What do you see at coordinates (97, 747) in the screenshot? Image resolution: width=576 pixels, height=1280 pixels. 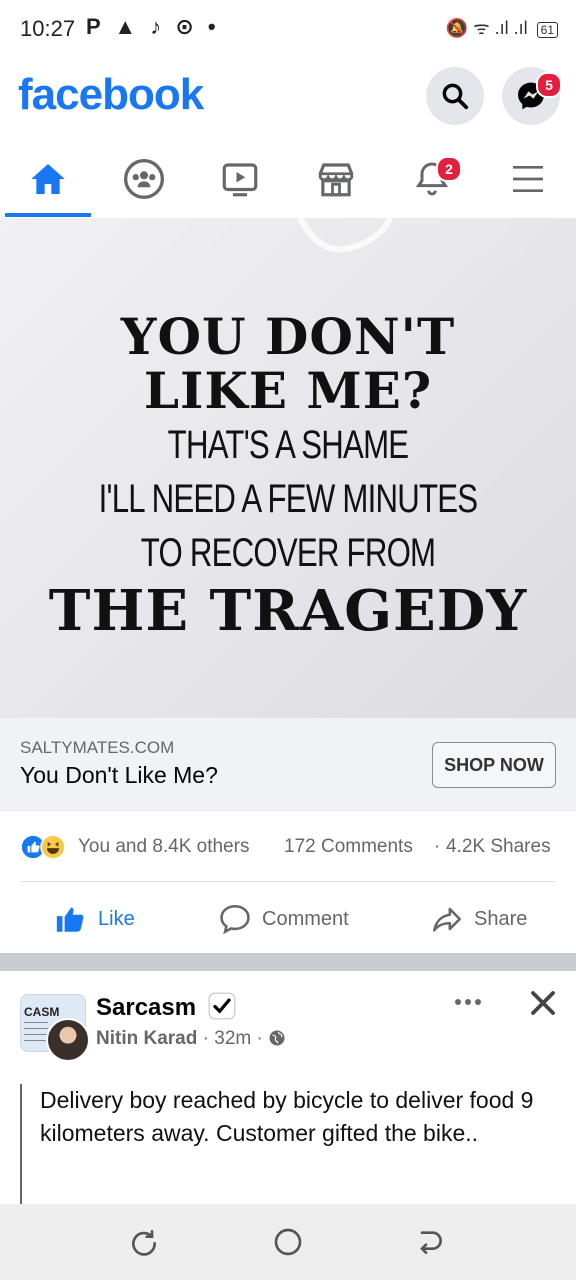 I see `ad-domain: SALTYMATES.COM` at bounding box center [97, 747].